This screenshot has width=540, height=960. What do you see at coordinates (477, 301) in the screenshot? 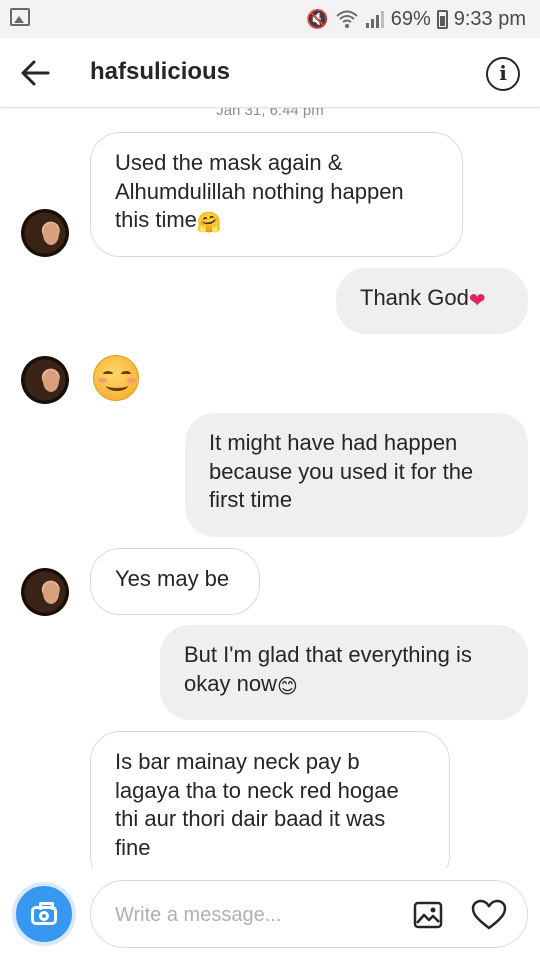
I see `red-heart-emoji: ❤` at bounding box center [477, 301].